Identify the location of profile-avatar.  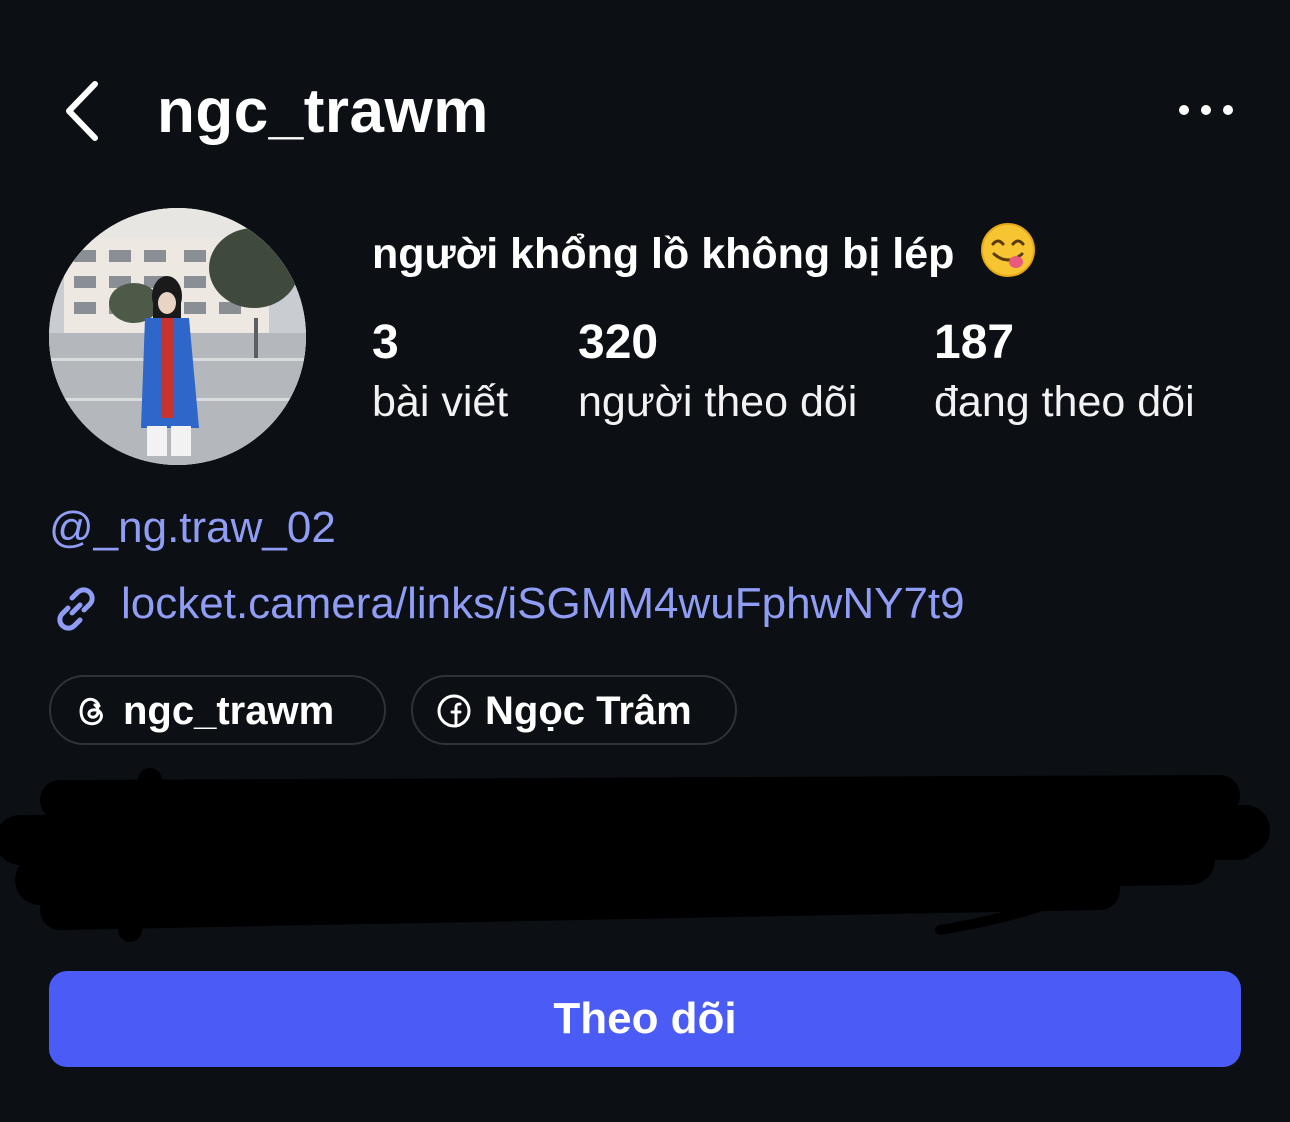
(177, 336).